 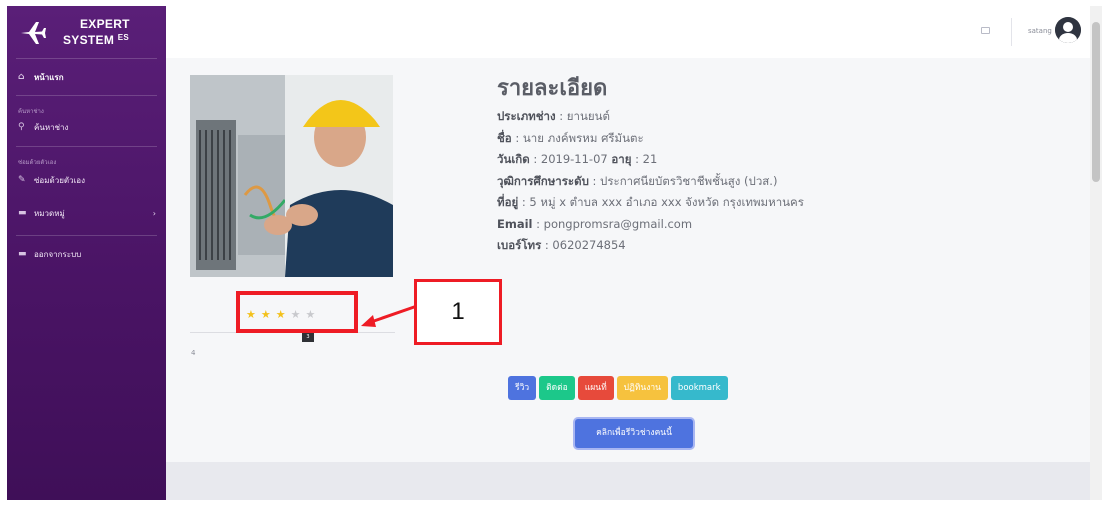 What do you see at coordinates (21, 77) in the screenshot?
I see `home-icon: ⌂` at bounding box center [21, 77].